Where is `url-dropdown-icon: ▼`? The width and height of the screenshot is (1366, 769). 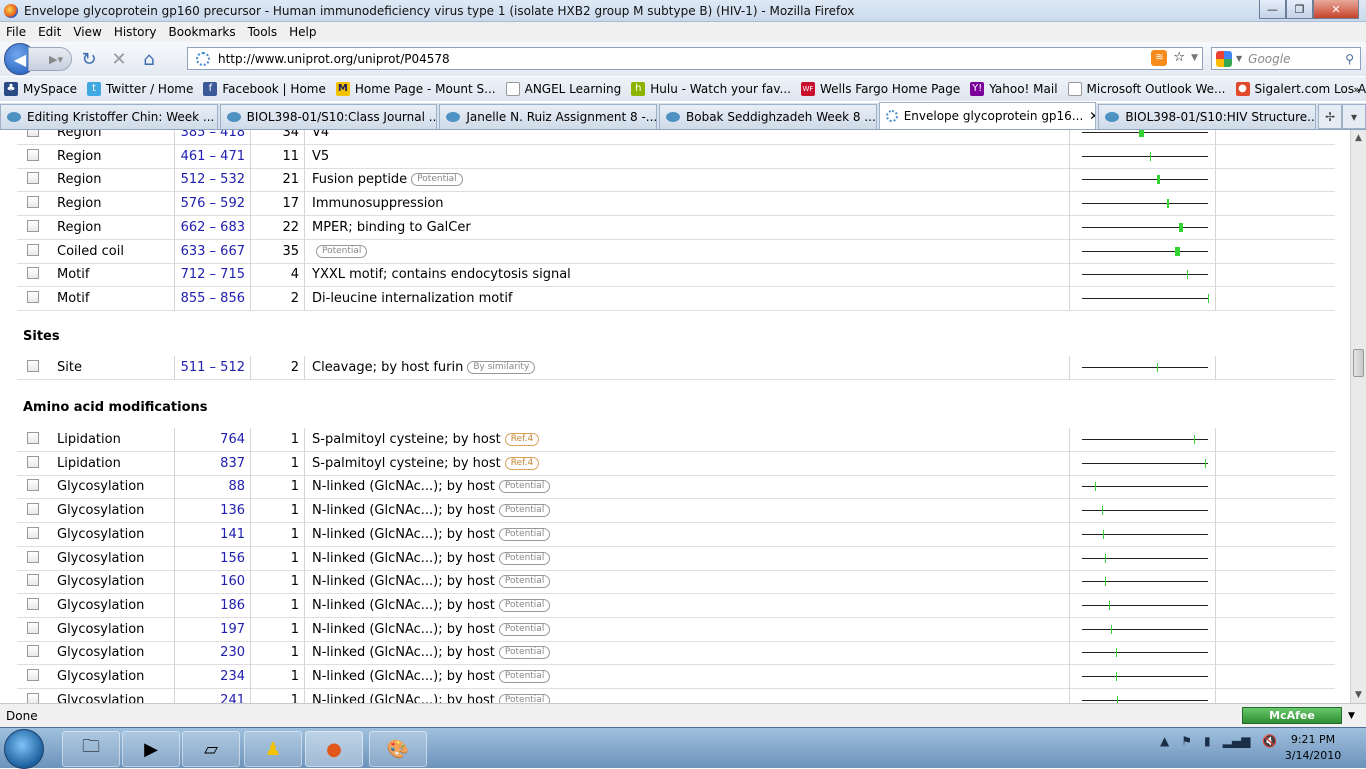 url-dropdown-icon: ▼ is located at coordinates (1194, 58).